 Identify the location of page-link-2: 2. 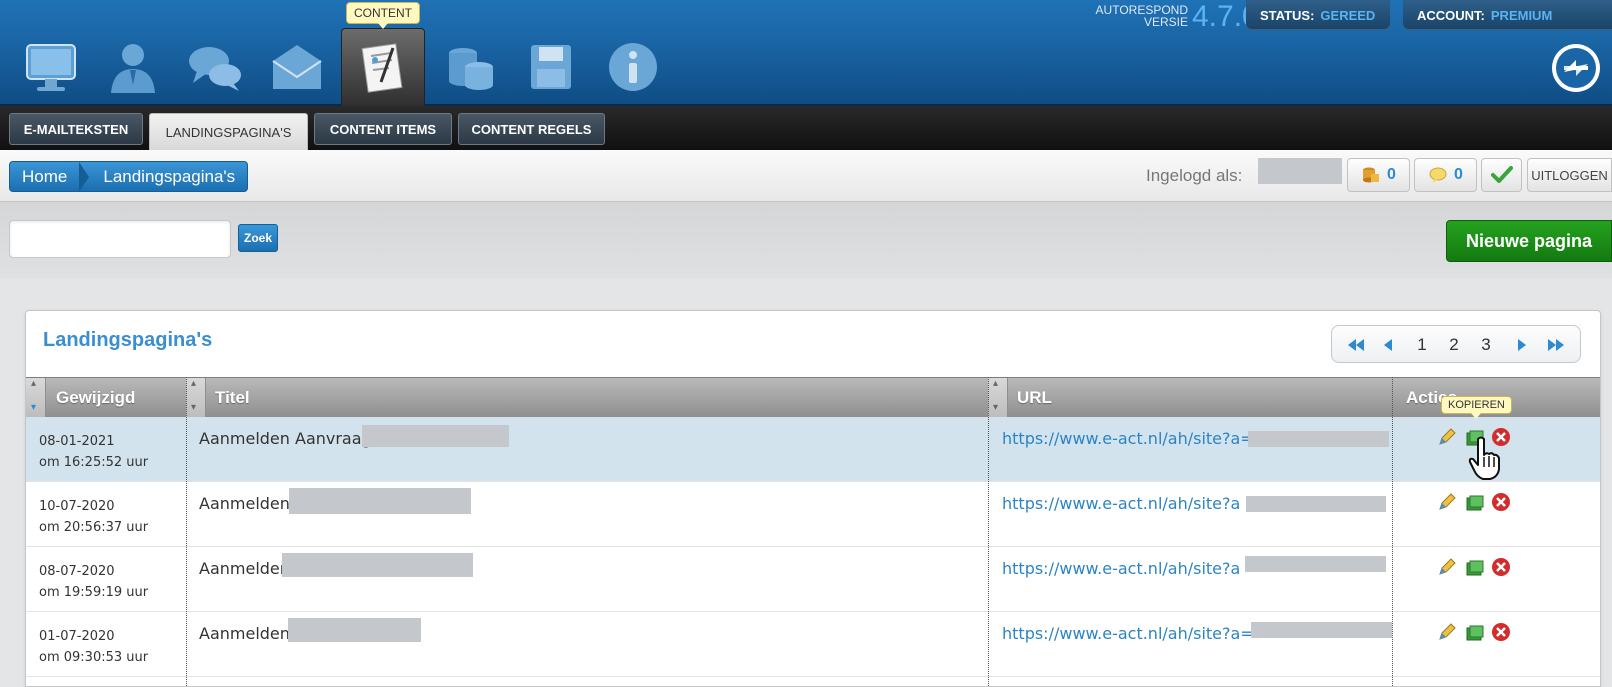
(1454, 345).